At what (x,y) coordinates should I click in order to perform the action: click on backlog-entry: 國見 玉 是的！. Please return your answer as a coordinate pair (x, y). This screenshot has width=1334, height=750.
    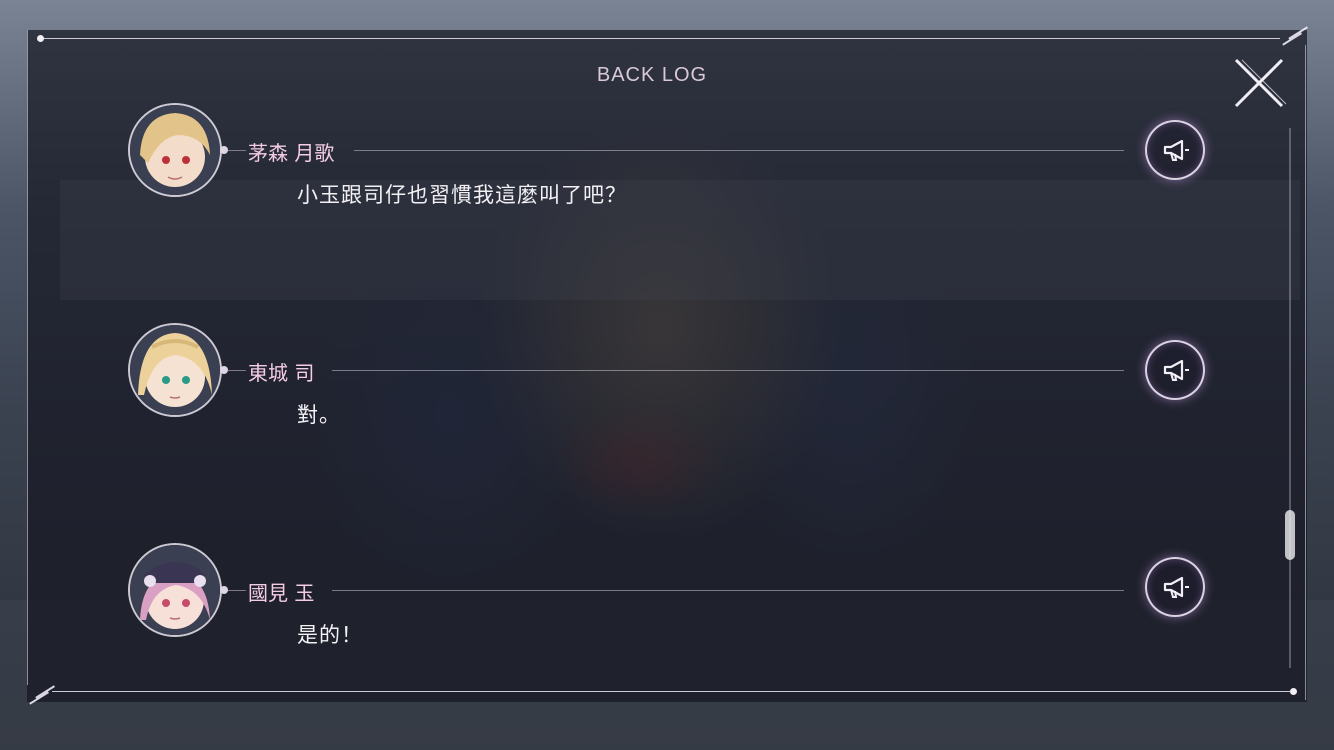
    Looking at the image, I should click on (667, 591).